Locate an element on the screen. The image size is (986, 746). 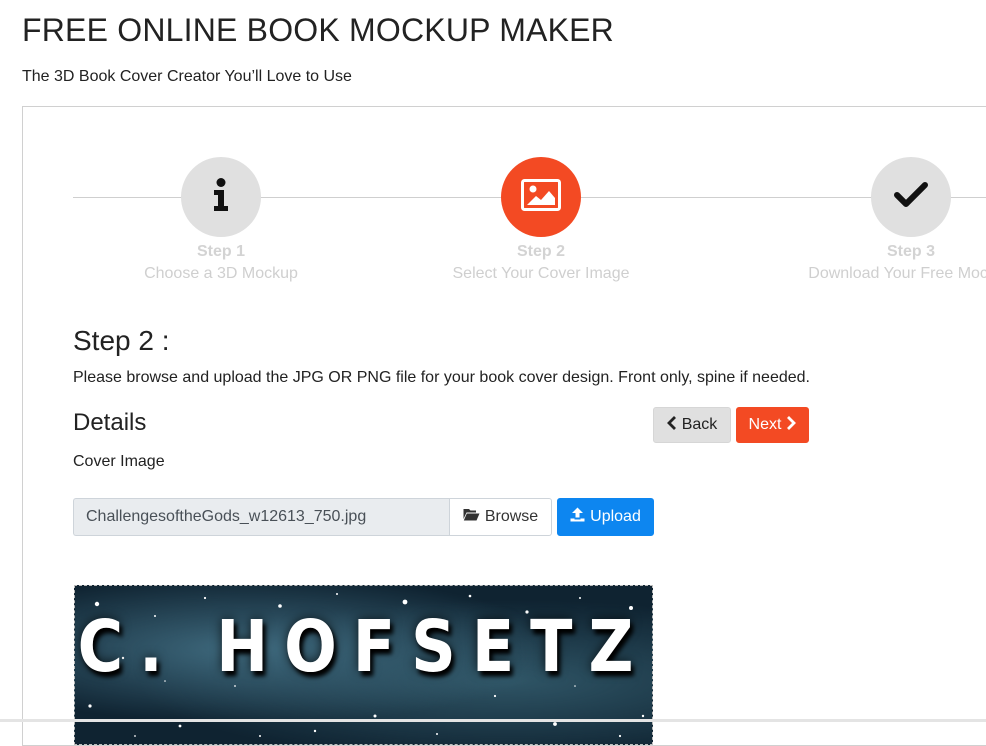
back-button: Back is located at coordinates (692, 425).